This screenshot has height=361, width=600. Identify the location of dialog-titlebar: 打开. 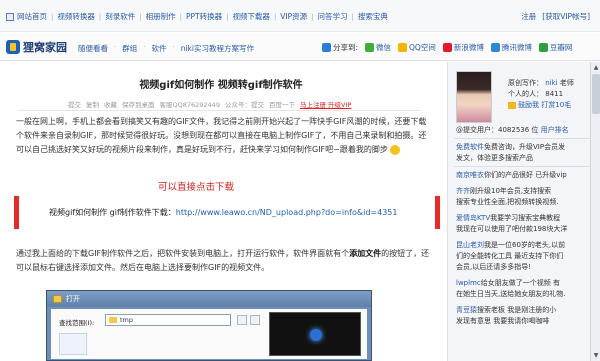
(209, 299).